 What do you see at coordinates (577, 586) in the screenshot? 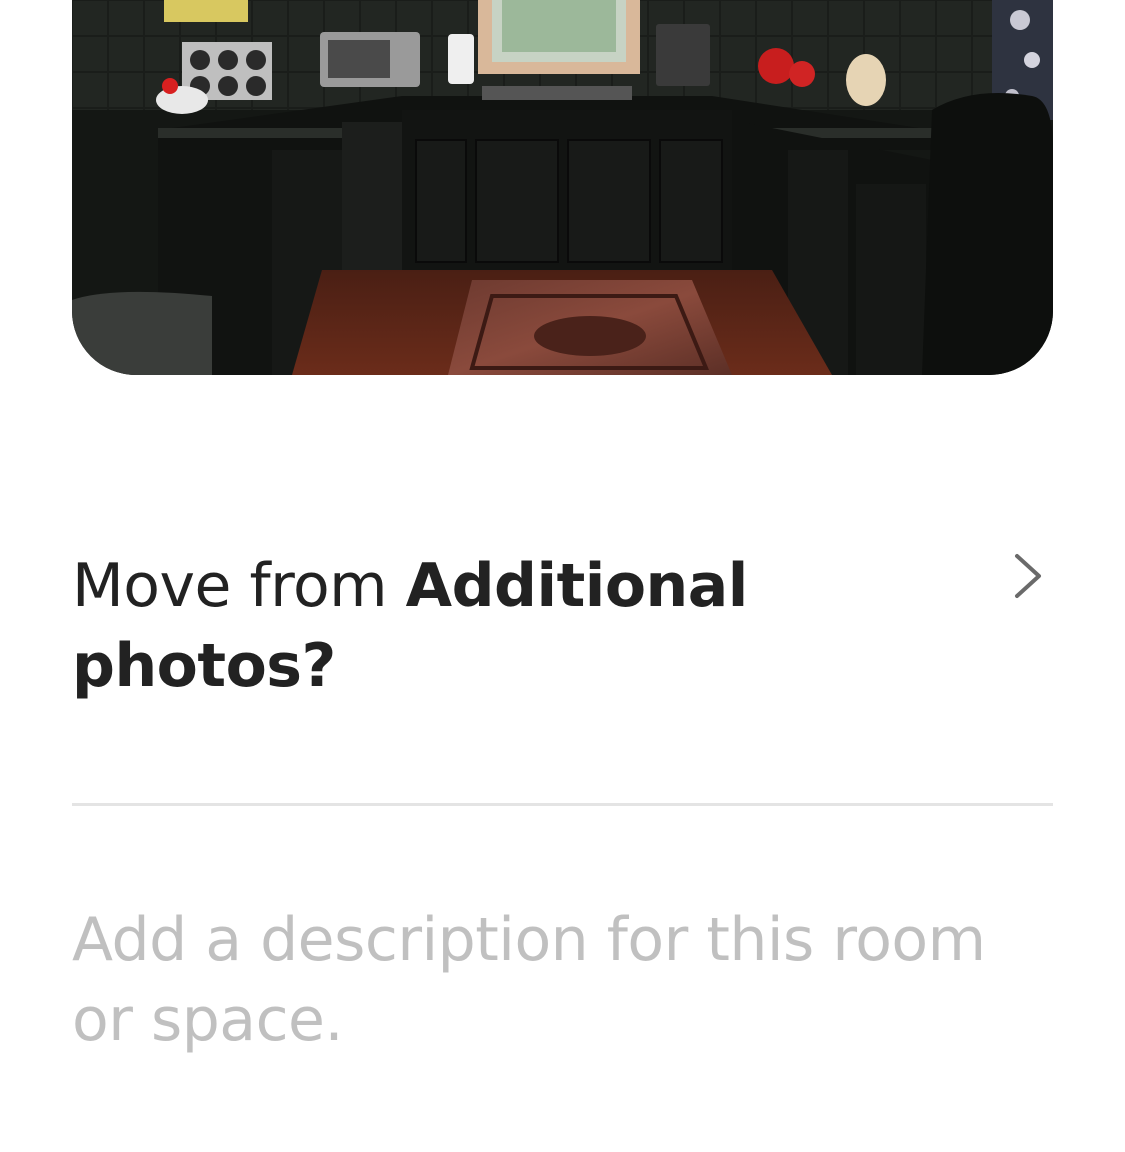
I see `move-prompt-section: Additional` at bounding box center [577, 586].